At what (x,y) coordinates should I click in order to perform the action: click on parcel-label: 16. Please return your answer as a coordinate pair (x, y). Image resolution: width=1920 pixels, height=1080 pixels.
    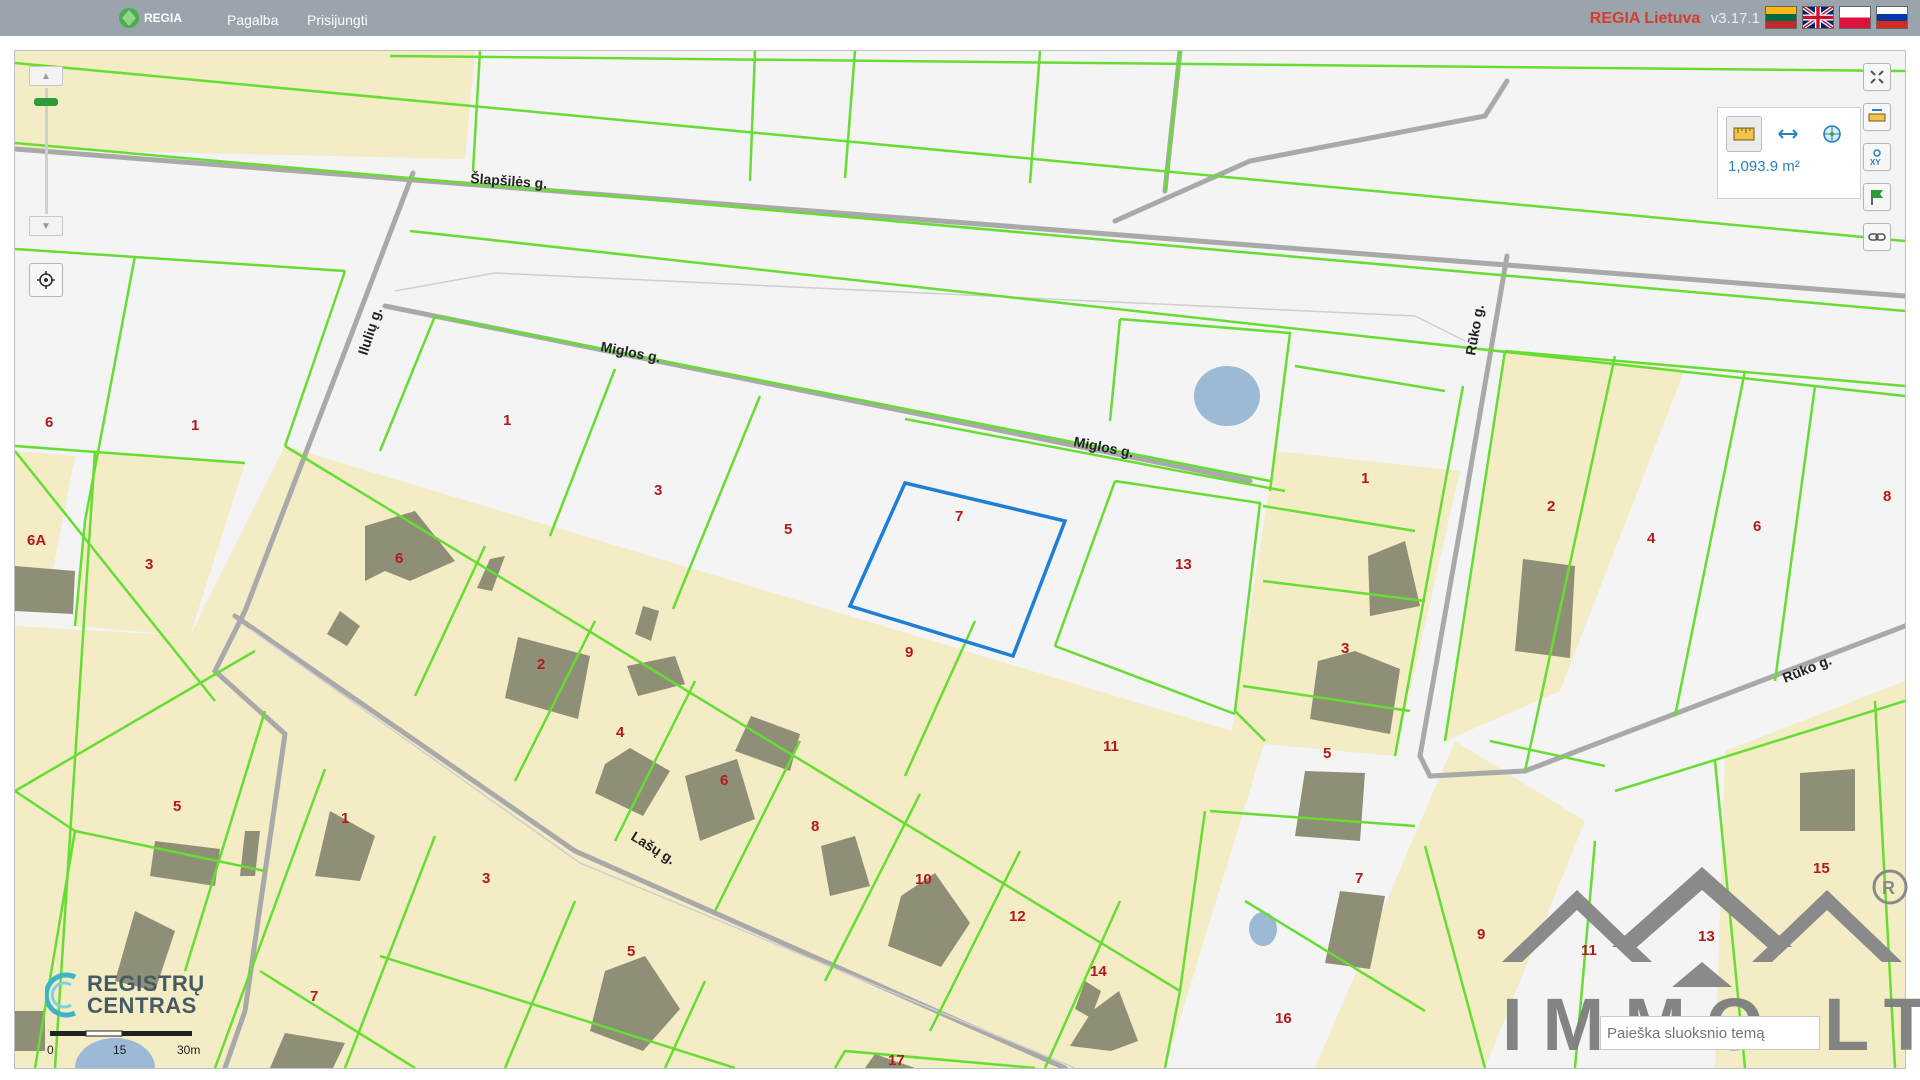
    Looking at the image, I should click on (1283, 1018).